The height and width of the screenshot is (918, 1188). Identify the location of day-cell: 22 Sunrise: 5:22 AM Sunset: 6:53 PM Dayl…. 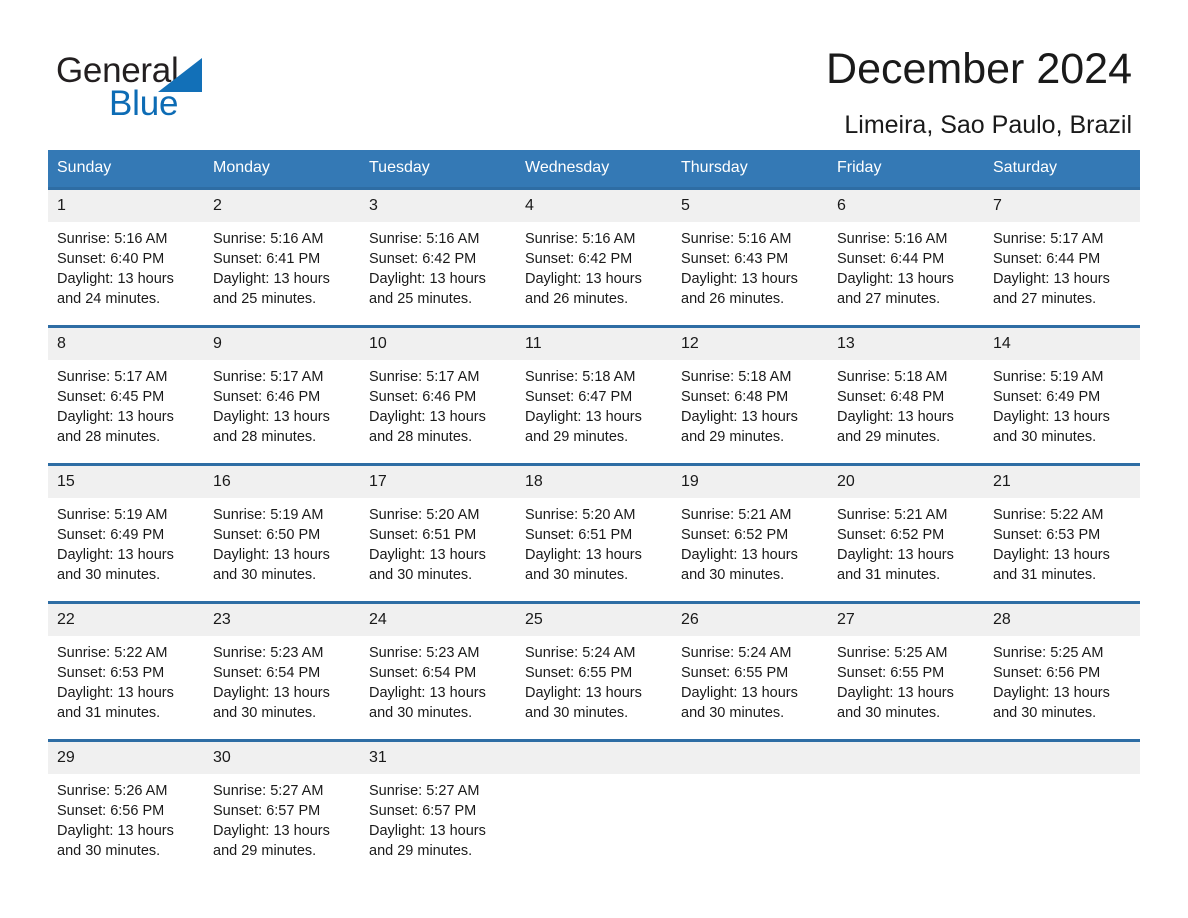
(126, 671).